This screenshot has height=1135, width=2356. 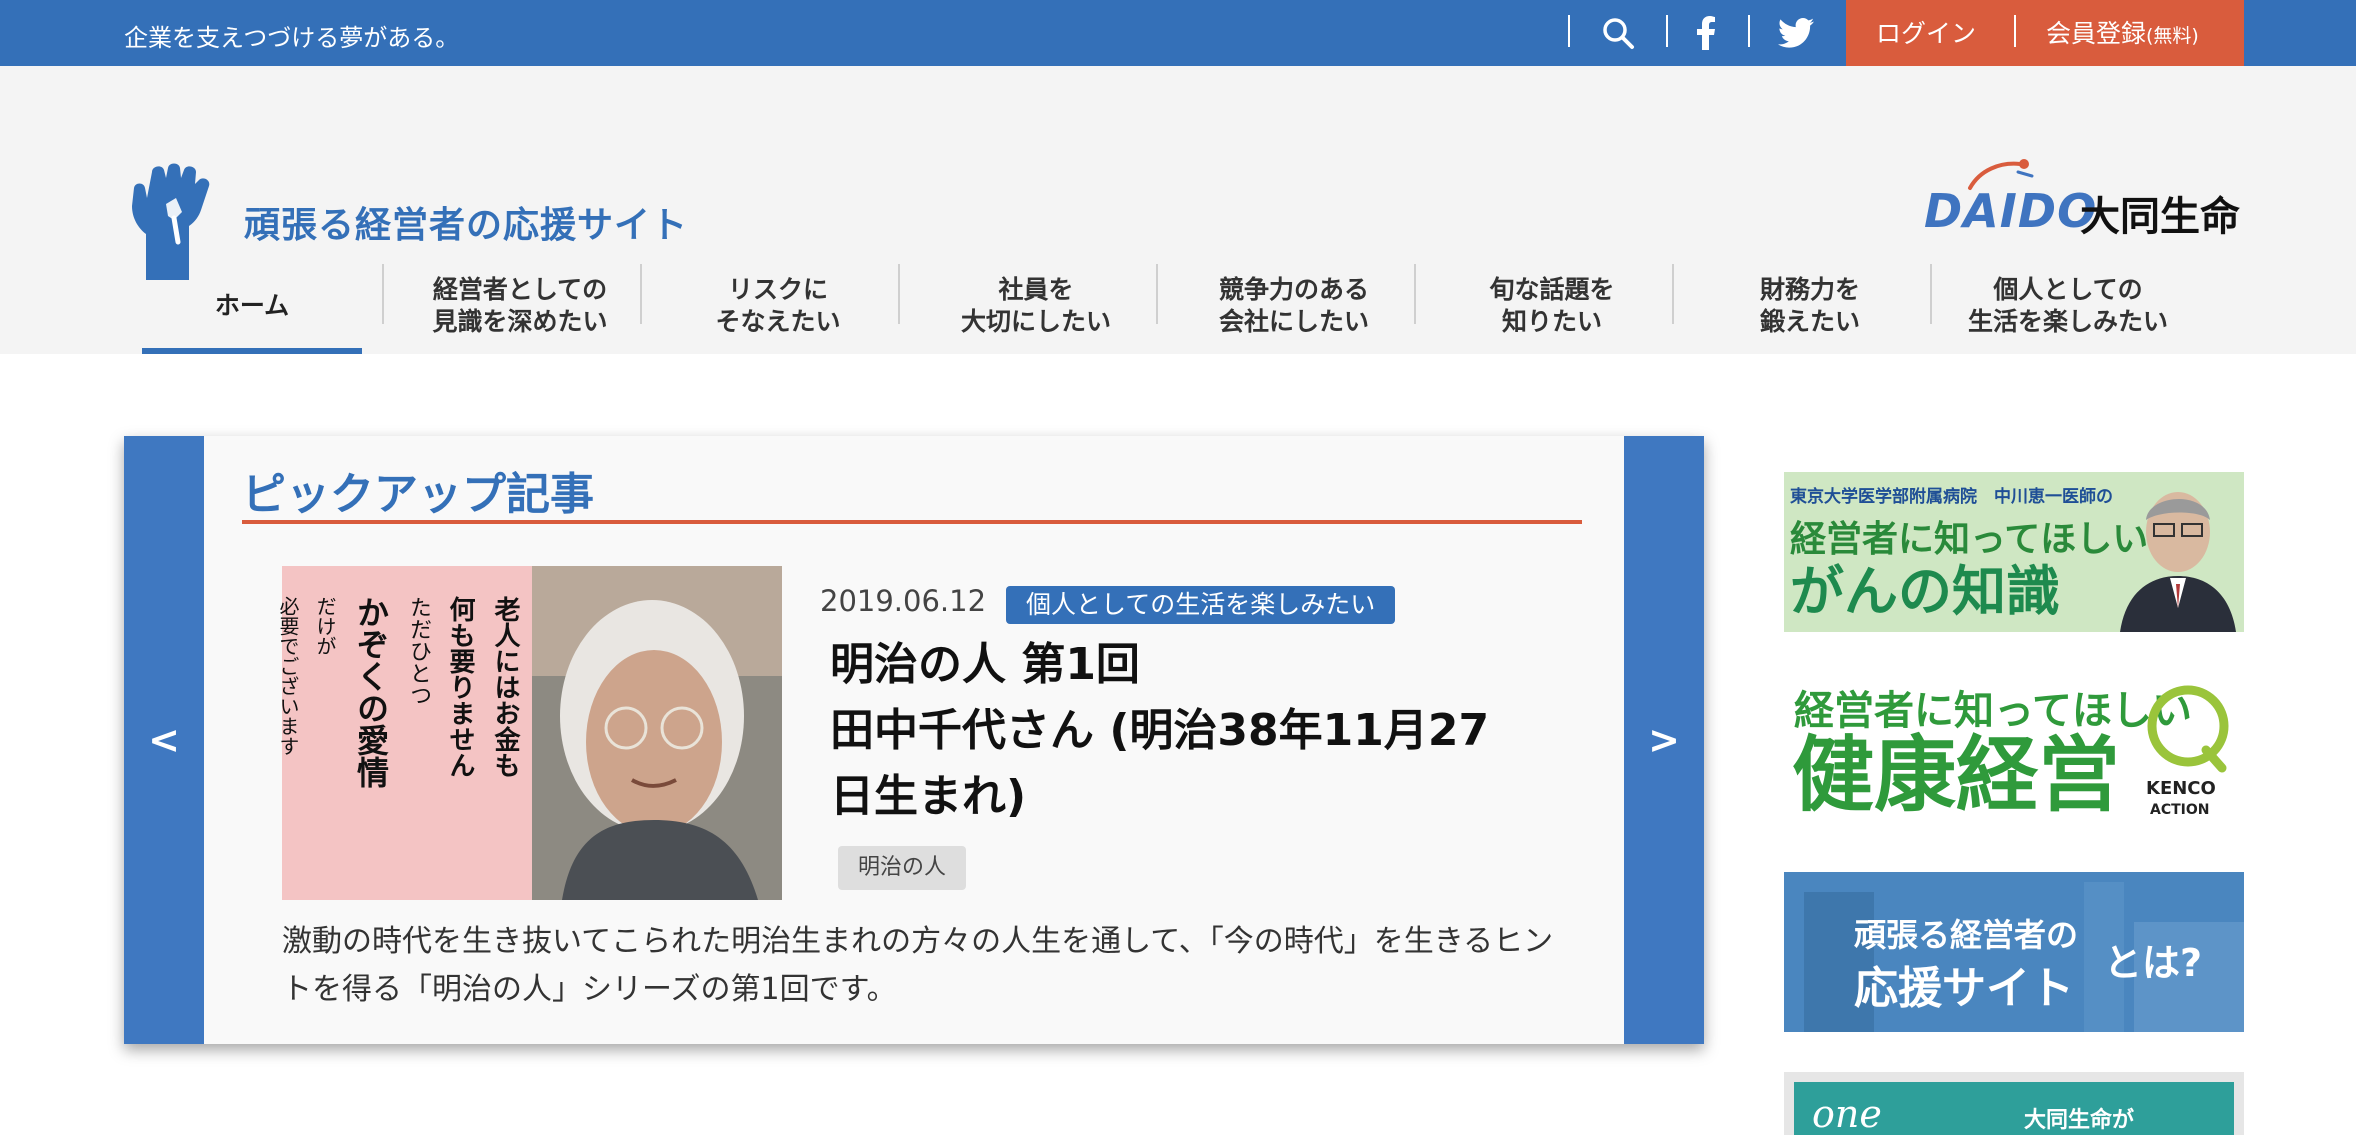 I want to click on banner-about-site: 頑張る経営者の 応援サイト とは?, so click(x=2014, y=952).